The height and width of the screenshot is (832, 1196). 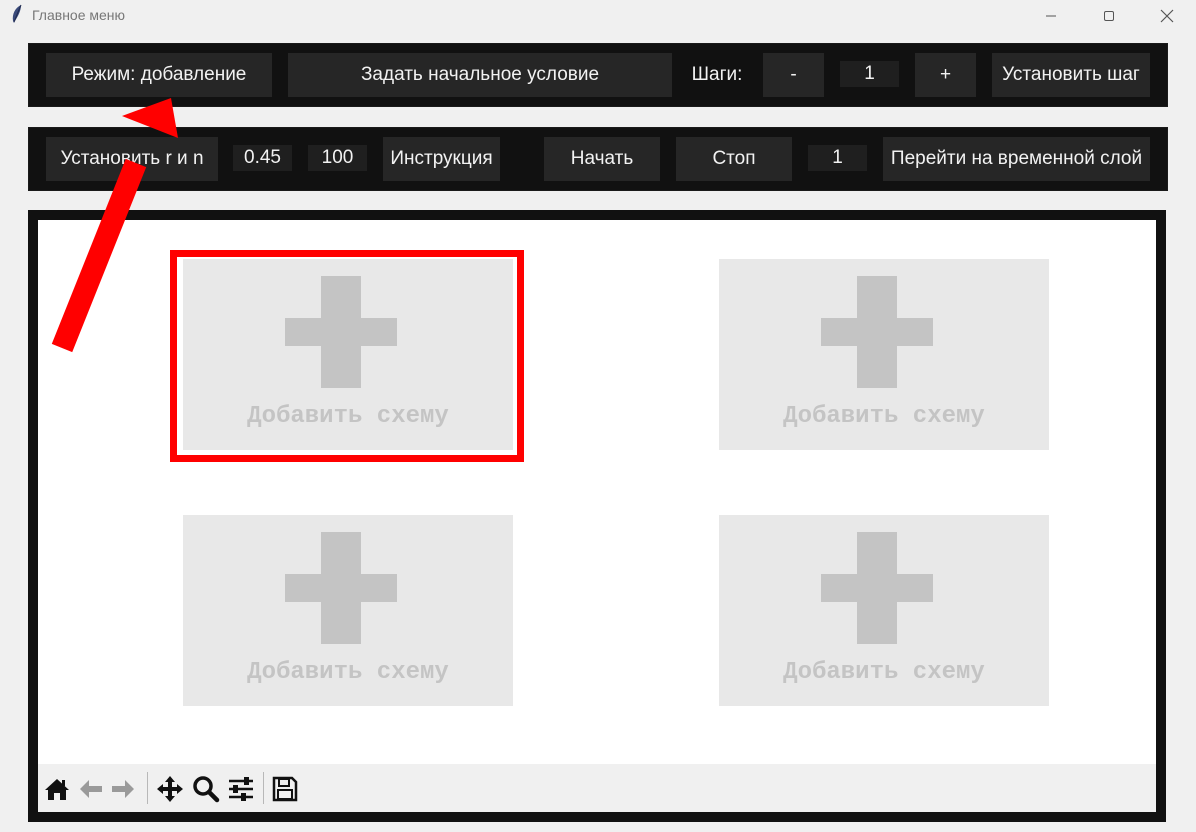 I want to click on pan-icon, so click(x=170, y=789).